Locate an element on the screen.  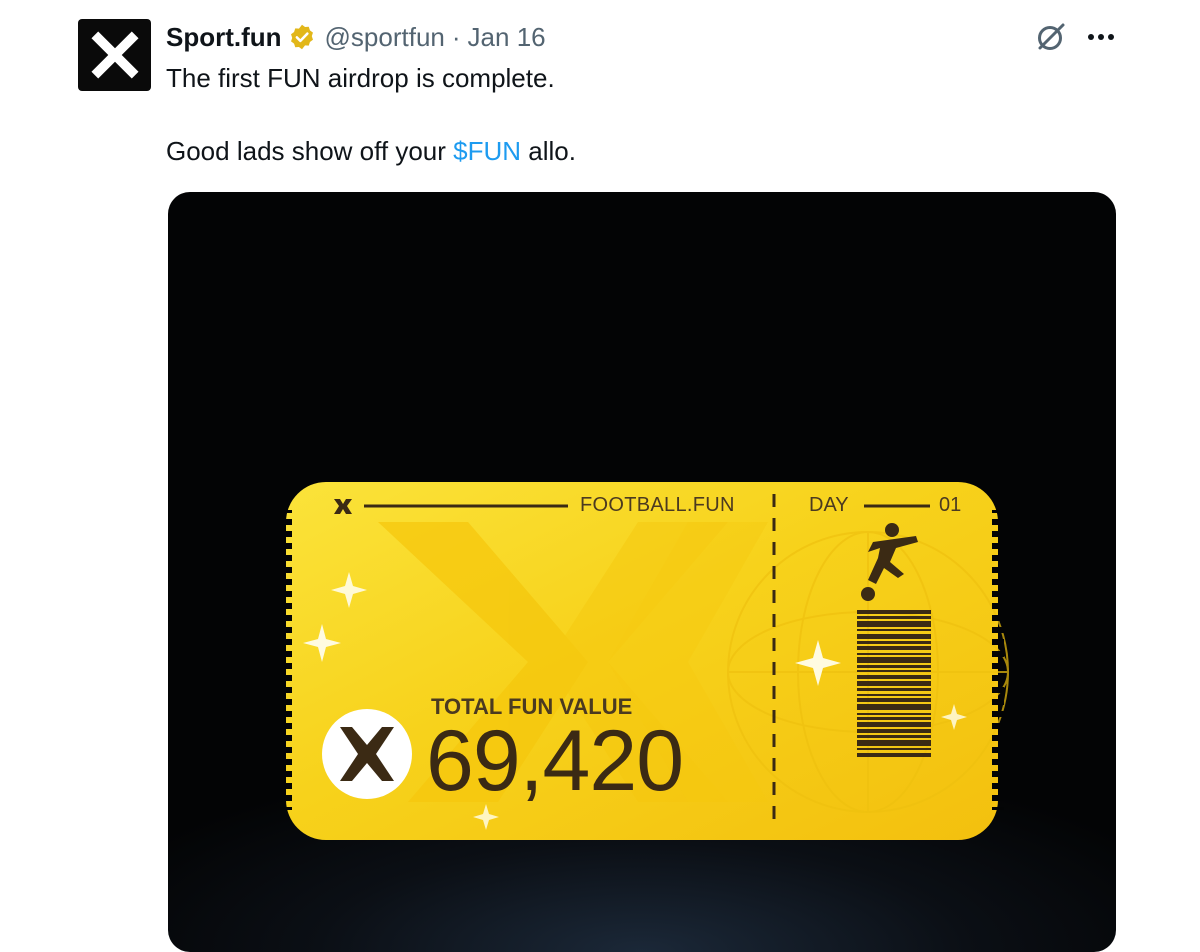
tweet-text-line1: The first FUN airdrop is complete. is located at coordinates (360, 78).